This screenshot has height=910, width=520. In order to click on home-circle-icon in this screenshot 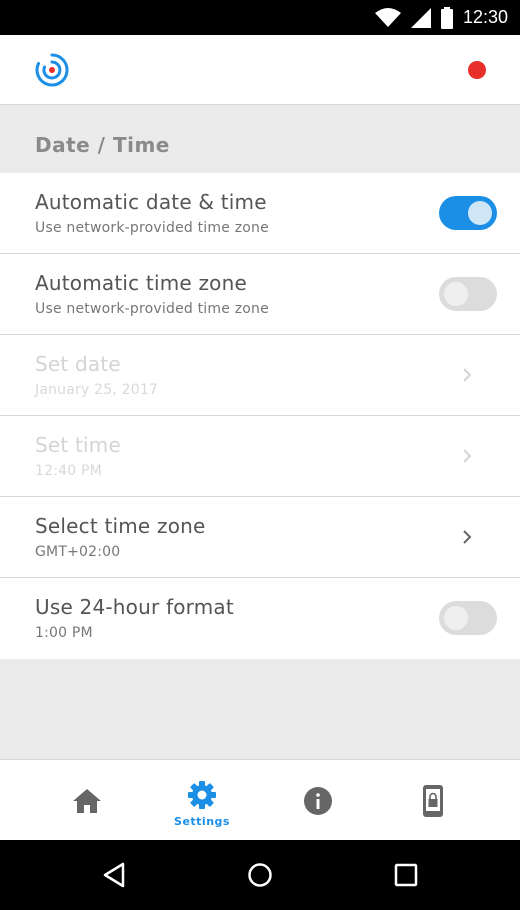, I will do `click(260, 875)`.